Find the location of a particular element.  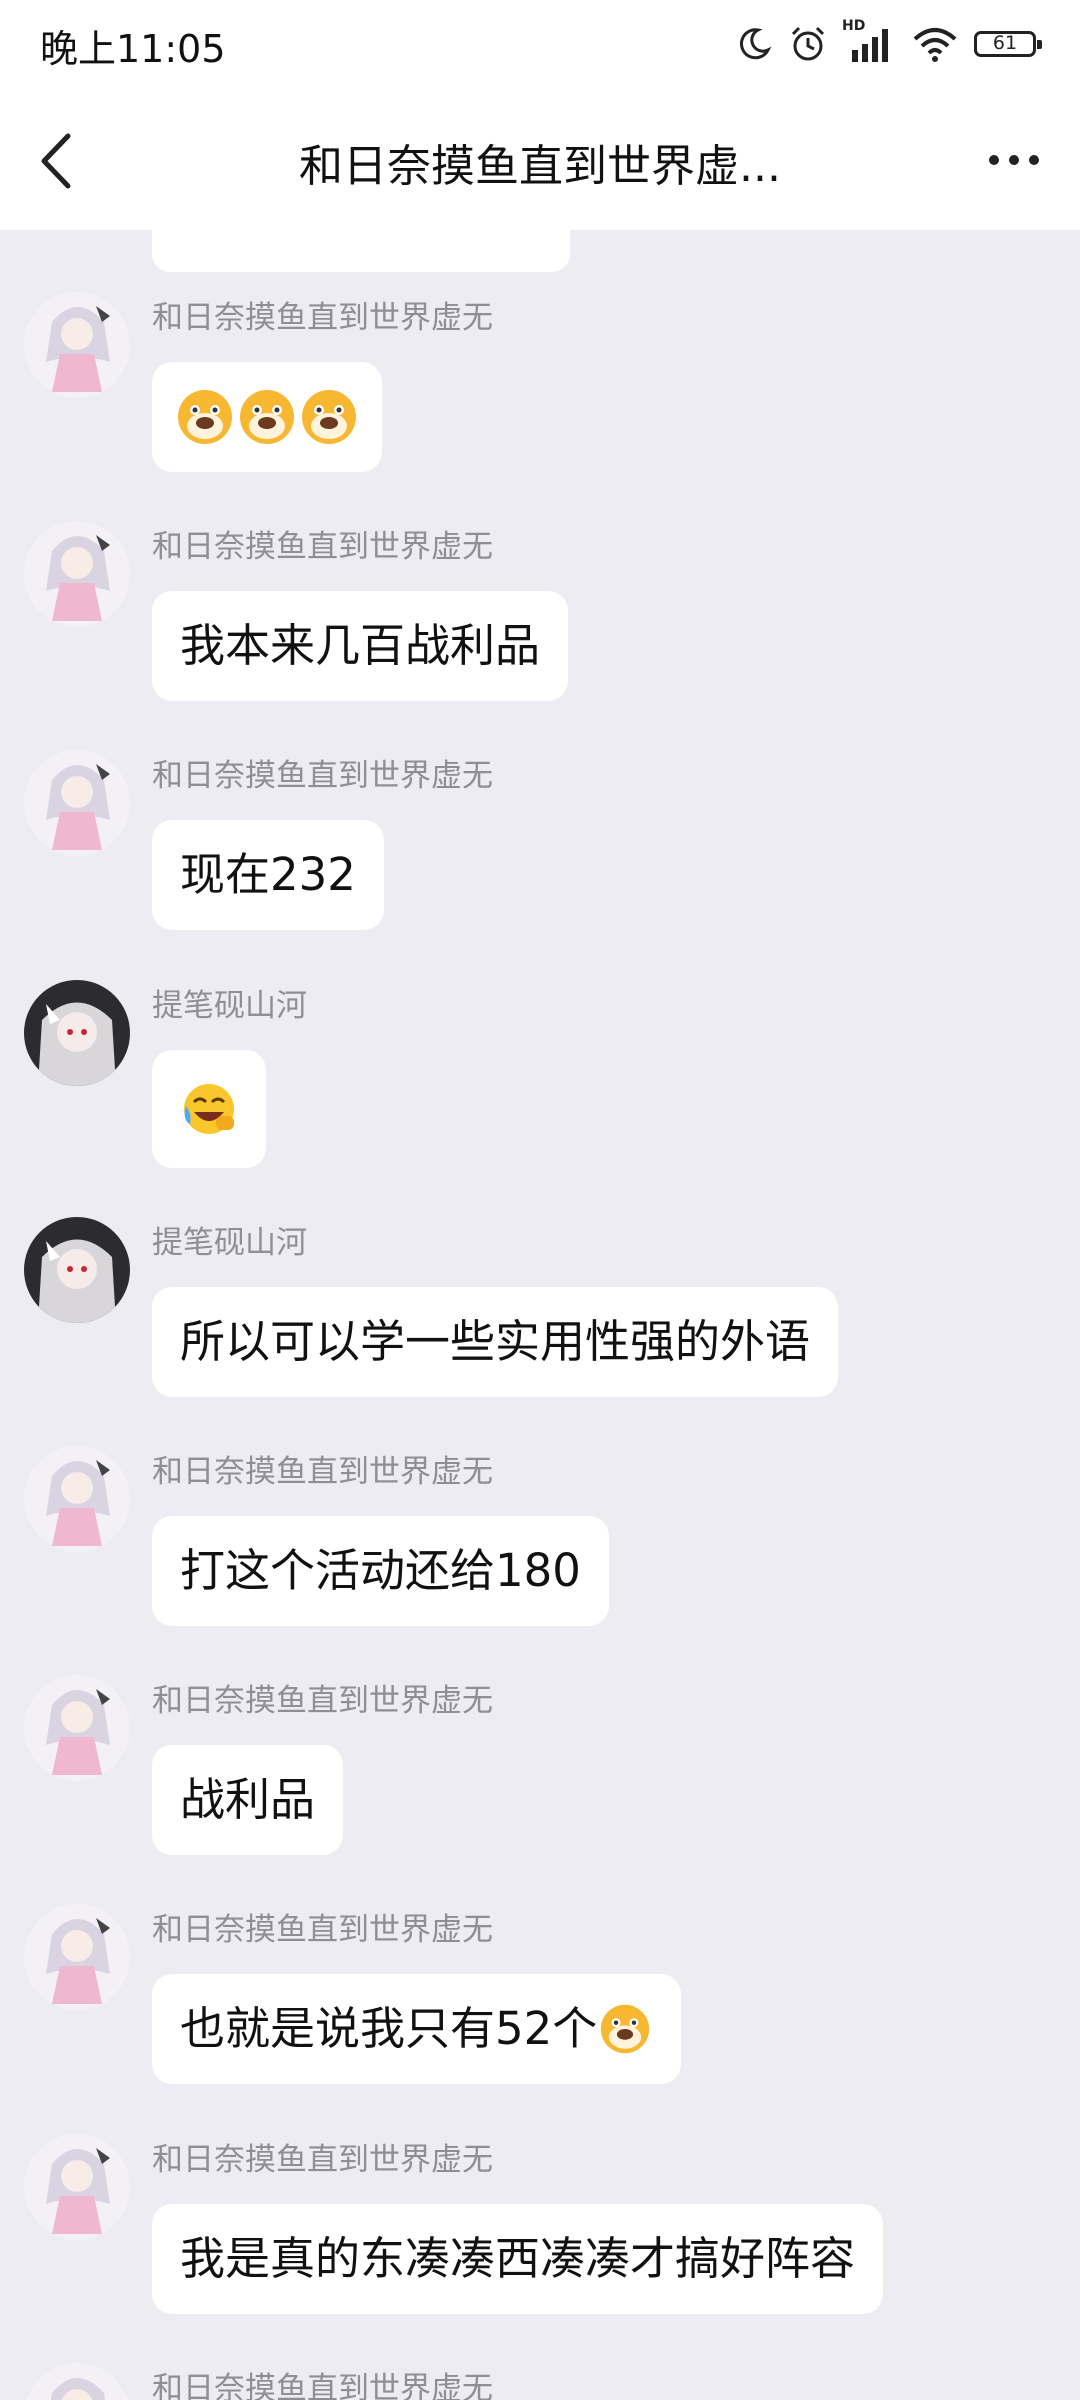

laughing-crying-emoji is located at coordinates (209, 1109).